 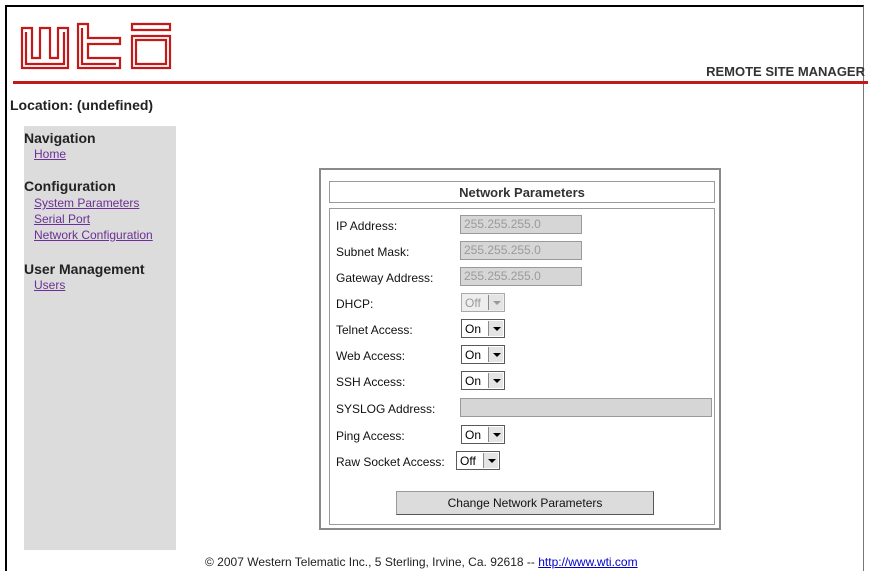 I want to click on gateway-address-field: 255.255.255.0, so click(x=521, y=276).